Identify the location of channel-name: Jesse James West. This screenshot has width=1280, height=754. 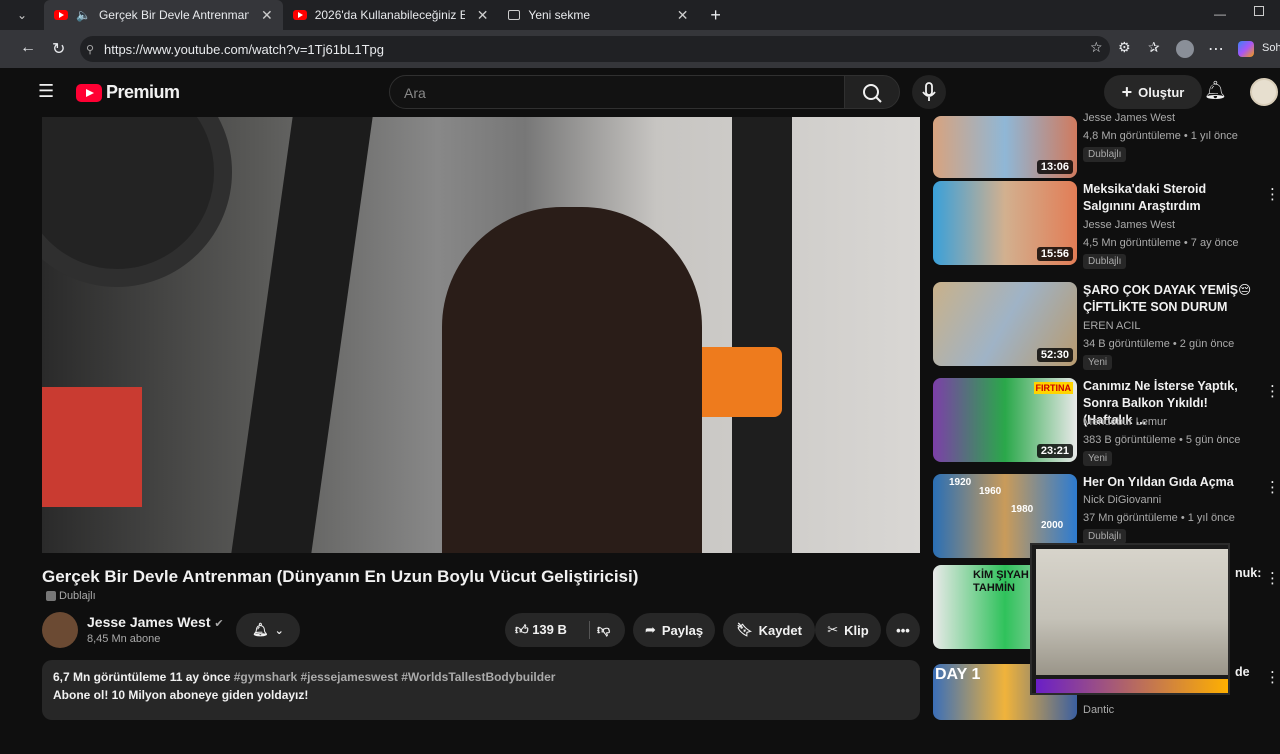
(1129, 225).